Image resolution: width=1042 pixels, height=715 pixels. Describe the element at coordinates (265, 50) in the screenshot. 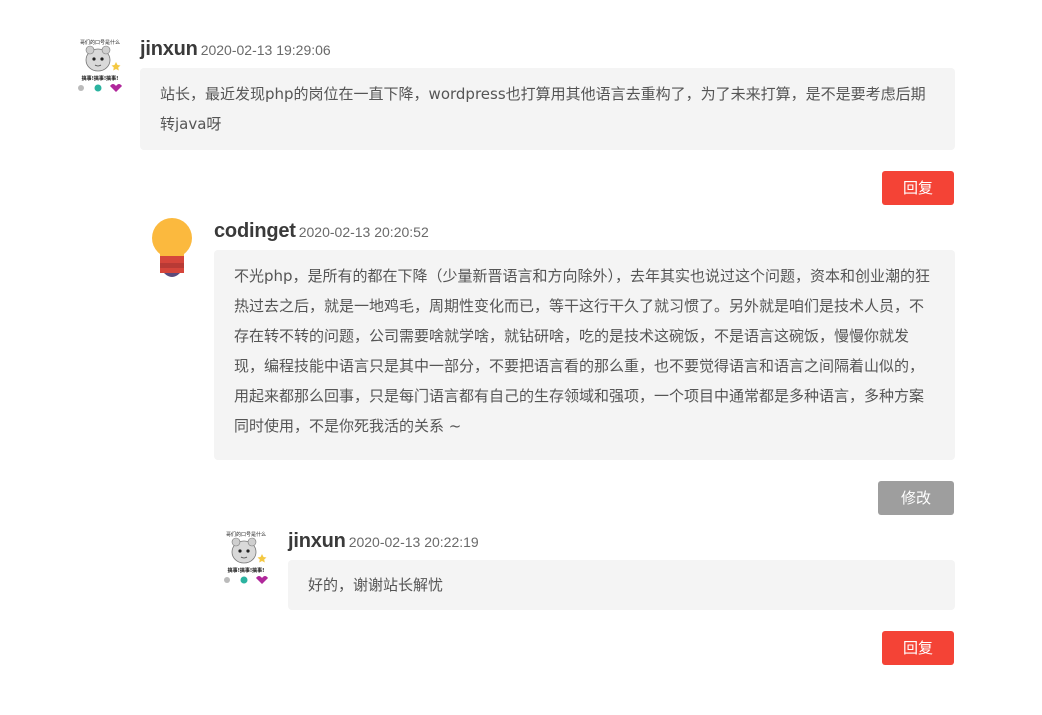

I see `comment-time: 2020-02-13 19:29:06` at that location.